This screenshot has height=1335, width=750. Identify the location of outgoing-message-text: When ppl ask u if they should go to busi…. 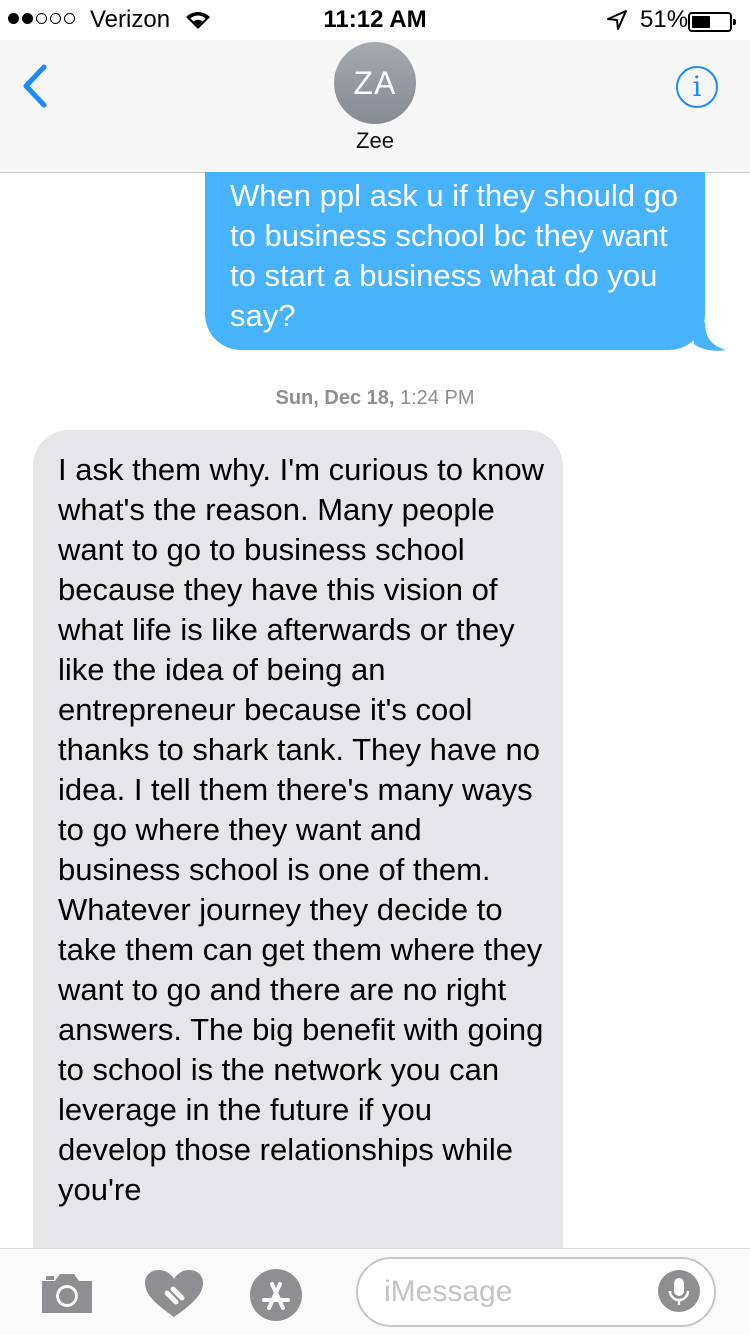
(454, 255).